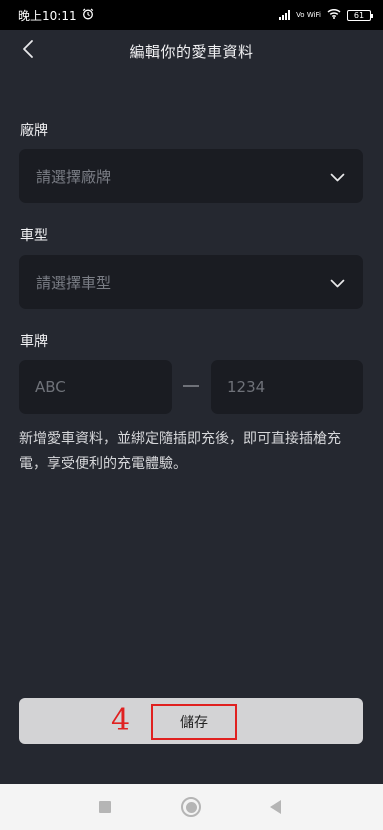  I want to click on model-select: 請選擇車型, so click(191, 282).